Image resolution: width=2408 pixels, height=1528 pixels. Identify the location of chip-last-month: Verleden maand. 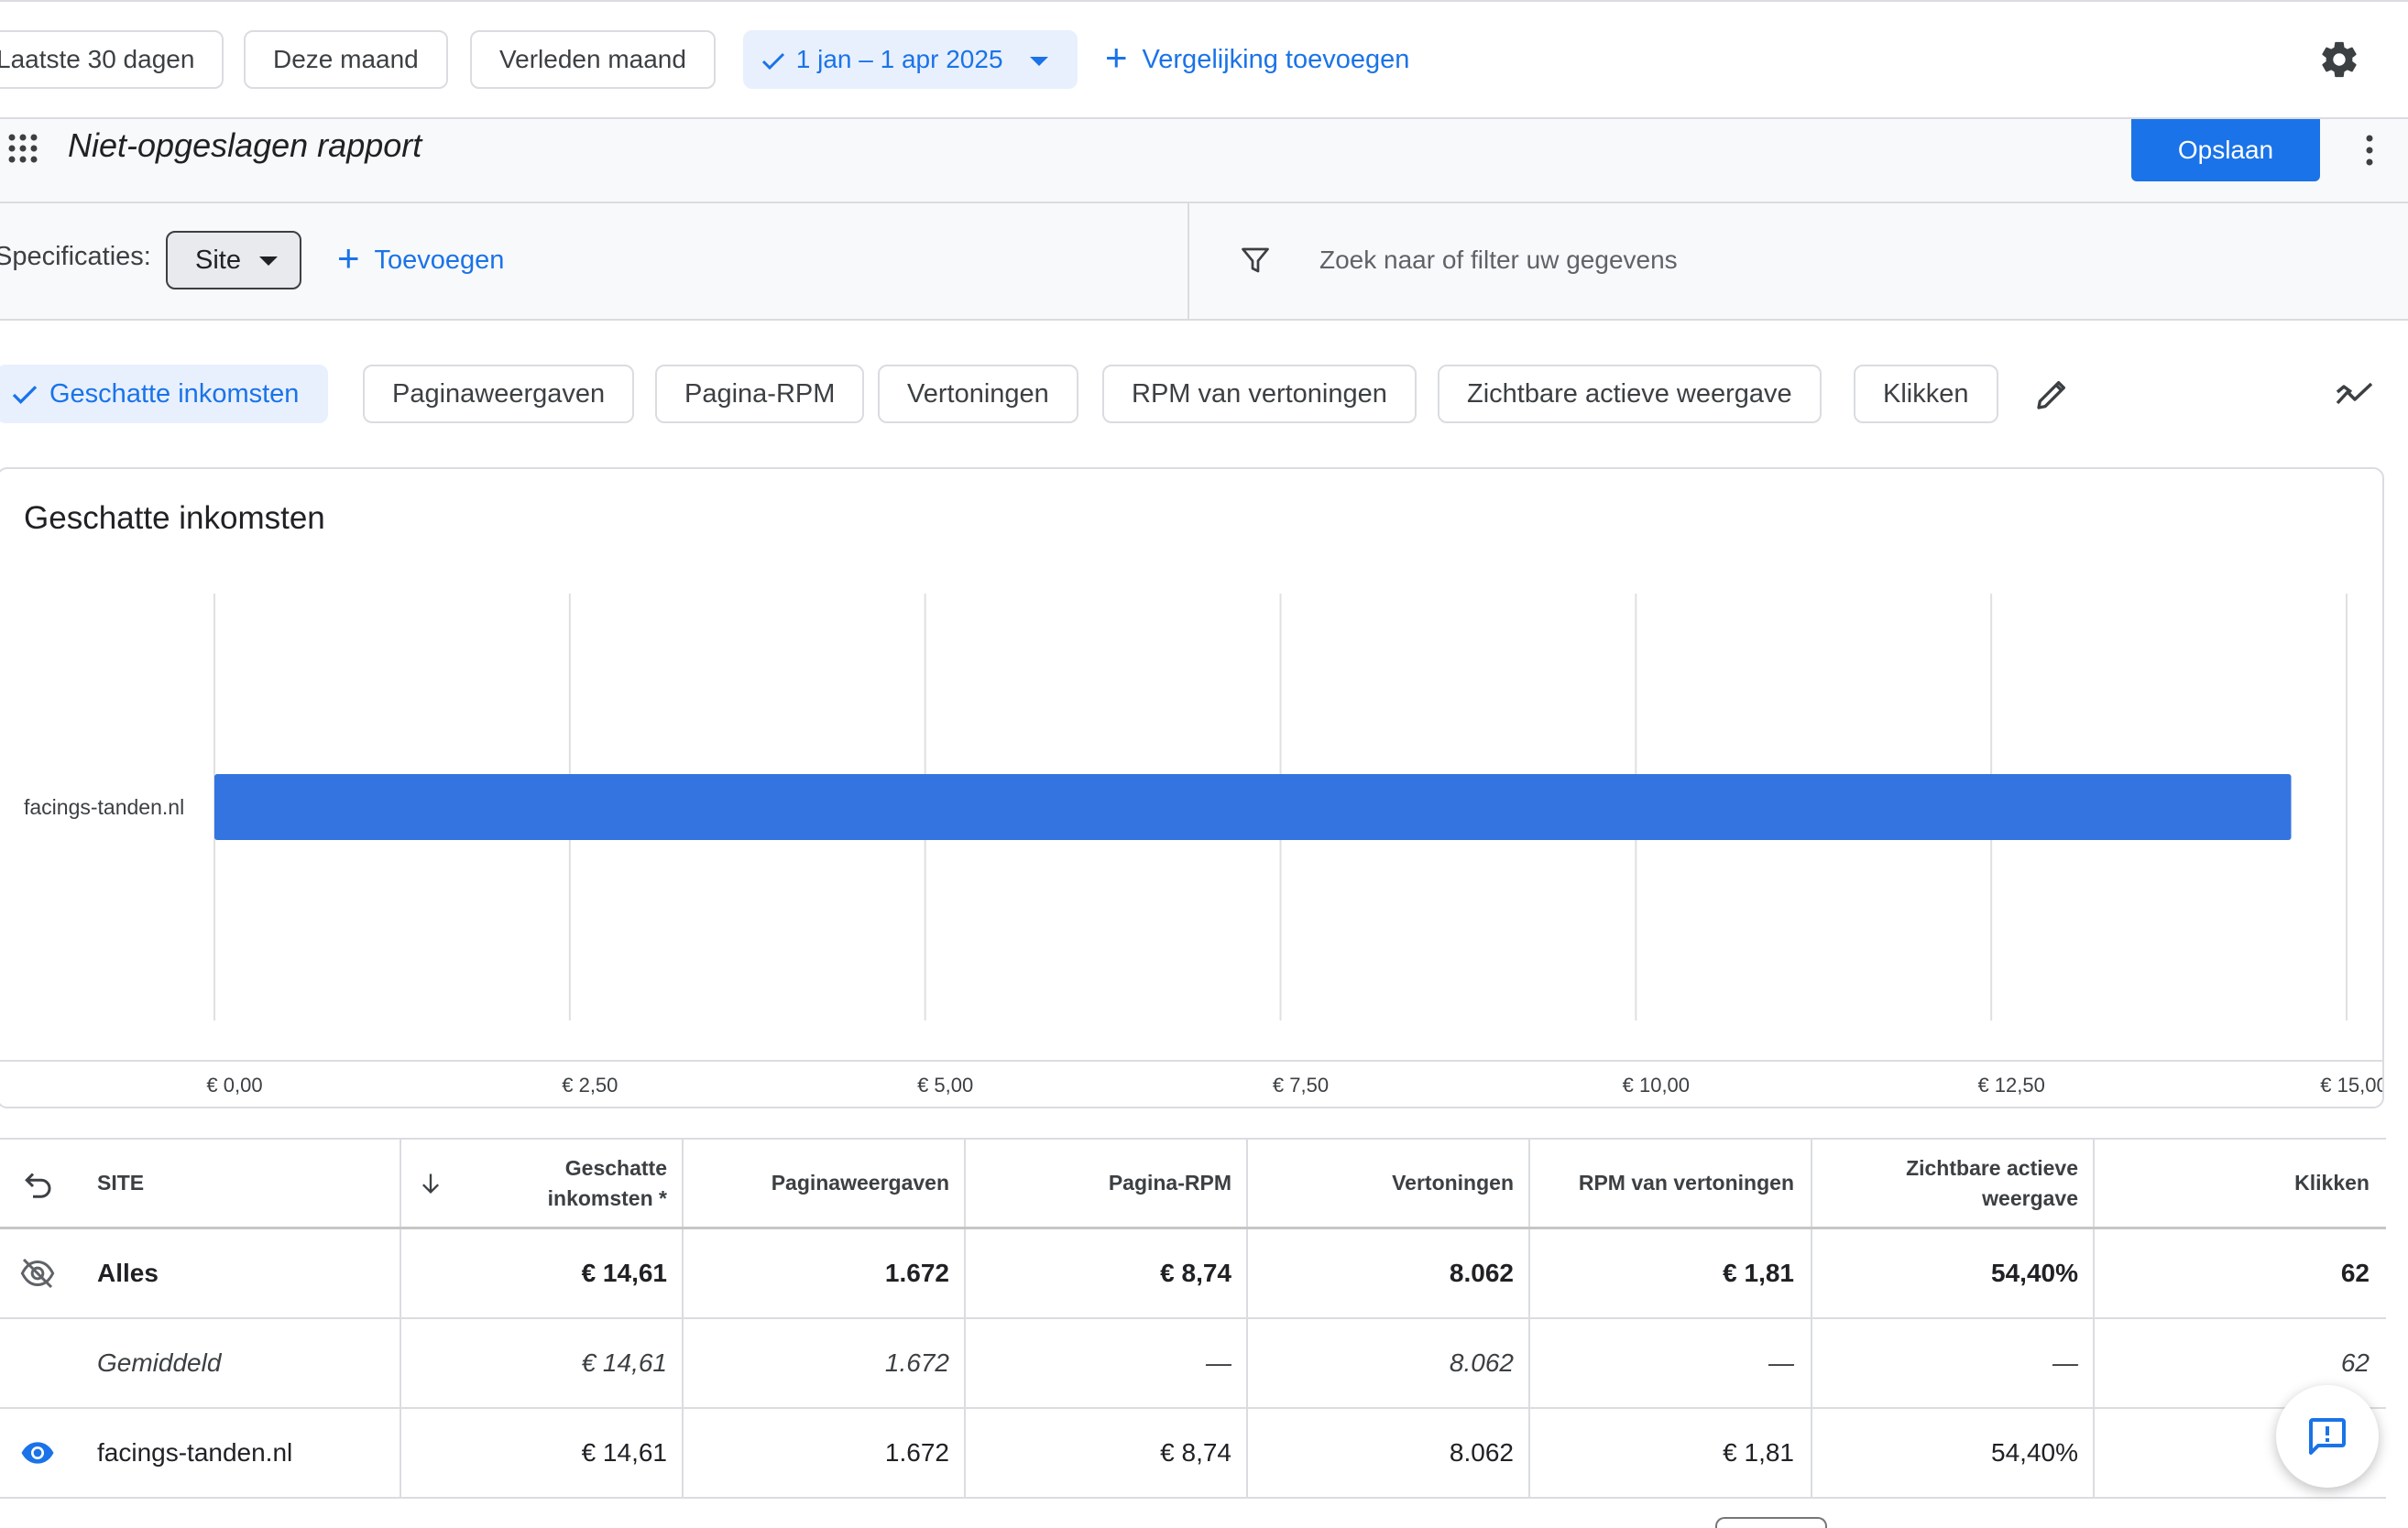
(593, 59).